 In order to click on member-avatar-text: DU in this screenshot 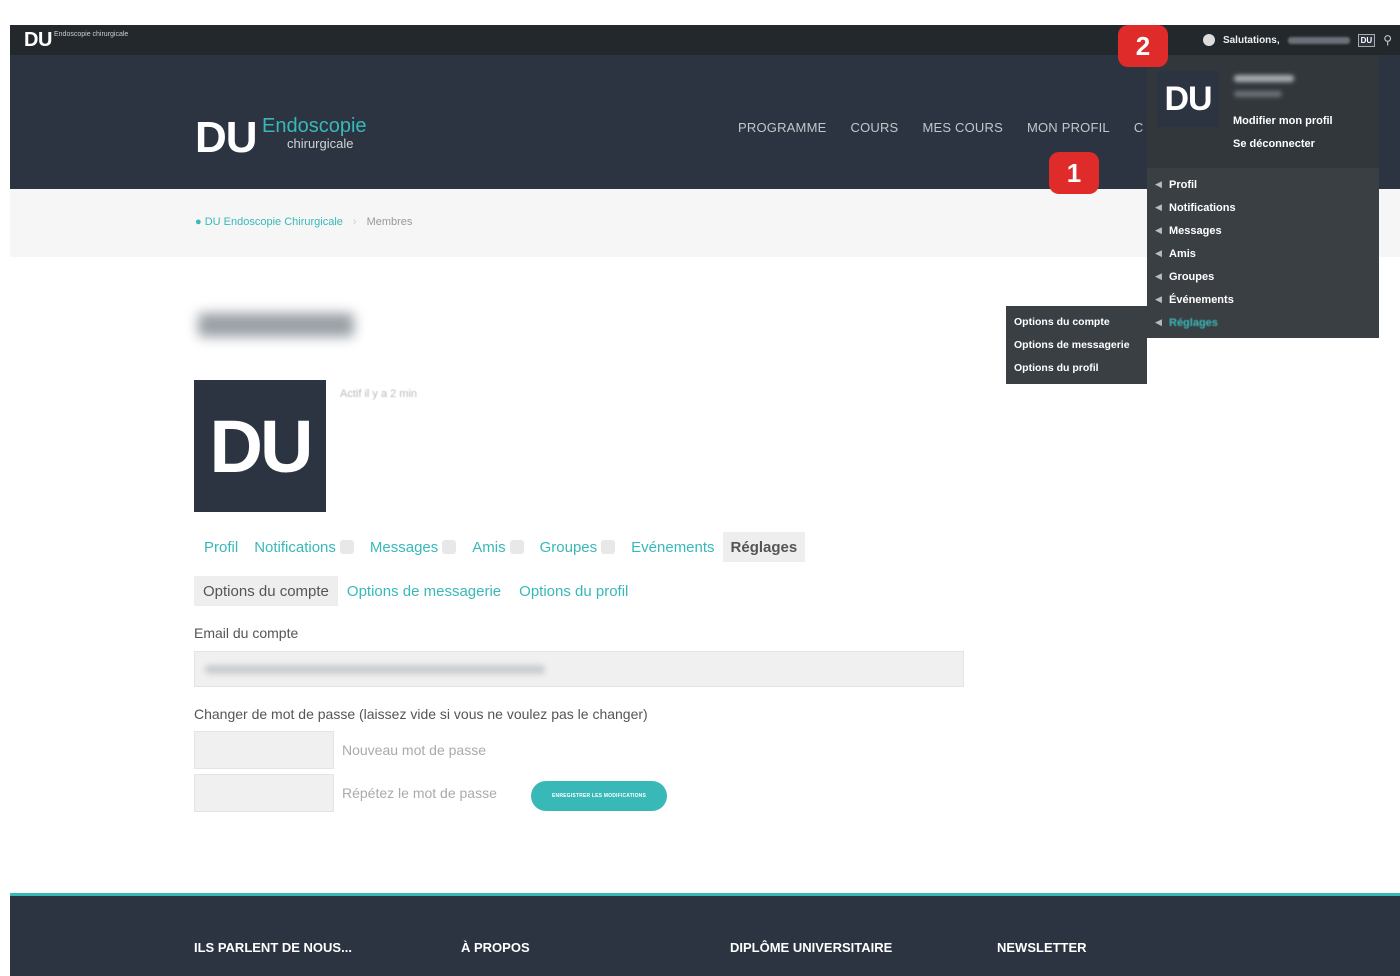, I will do `click(261, 446)`.